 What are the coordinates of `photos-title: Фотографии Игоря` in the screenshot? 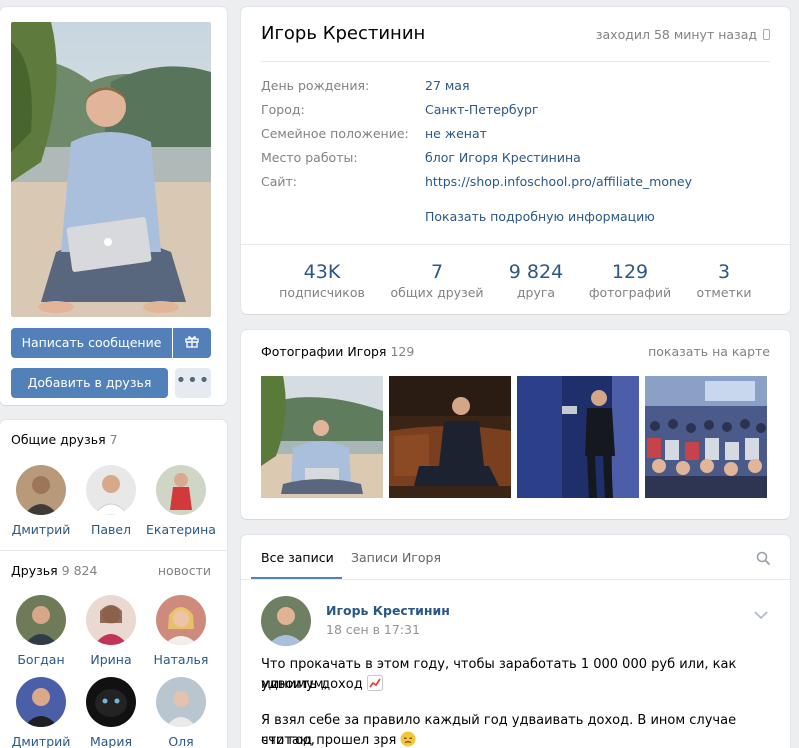 It's located at (324, 351).